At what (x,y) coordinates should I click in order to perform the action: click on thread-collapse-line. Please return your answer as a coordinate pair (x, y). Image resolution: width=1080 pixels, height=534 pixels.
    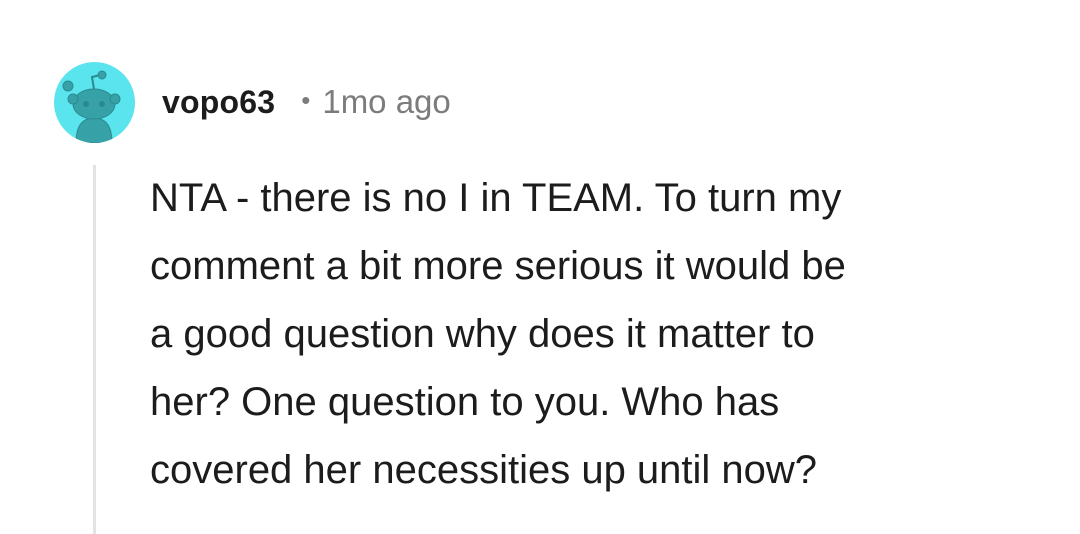
    Looking at the image, I should click on (94, 349).